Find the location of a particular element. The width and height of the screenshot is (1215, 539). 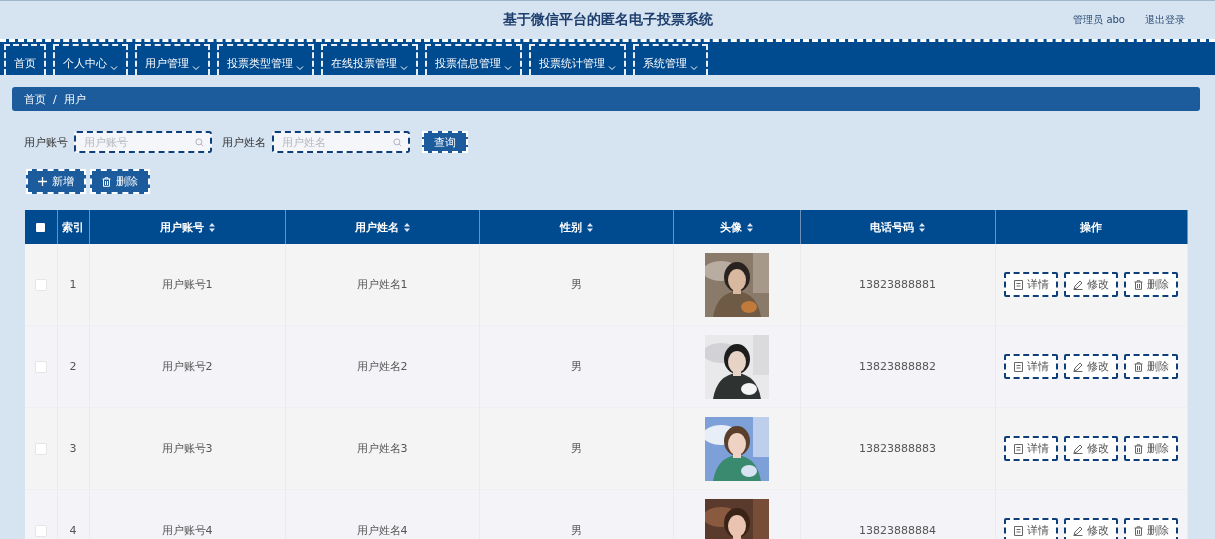

name-cell: 用户姓名3 is located at coordinates (382, 448).